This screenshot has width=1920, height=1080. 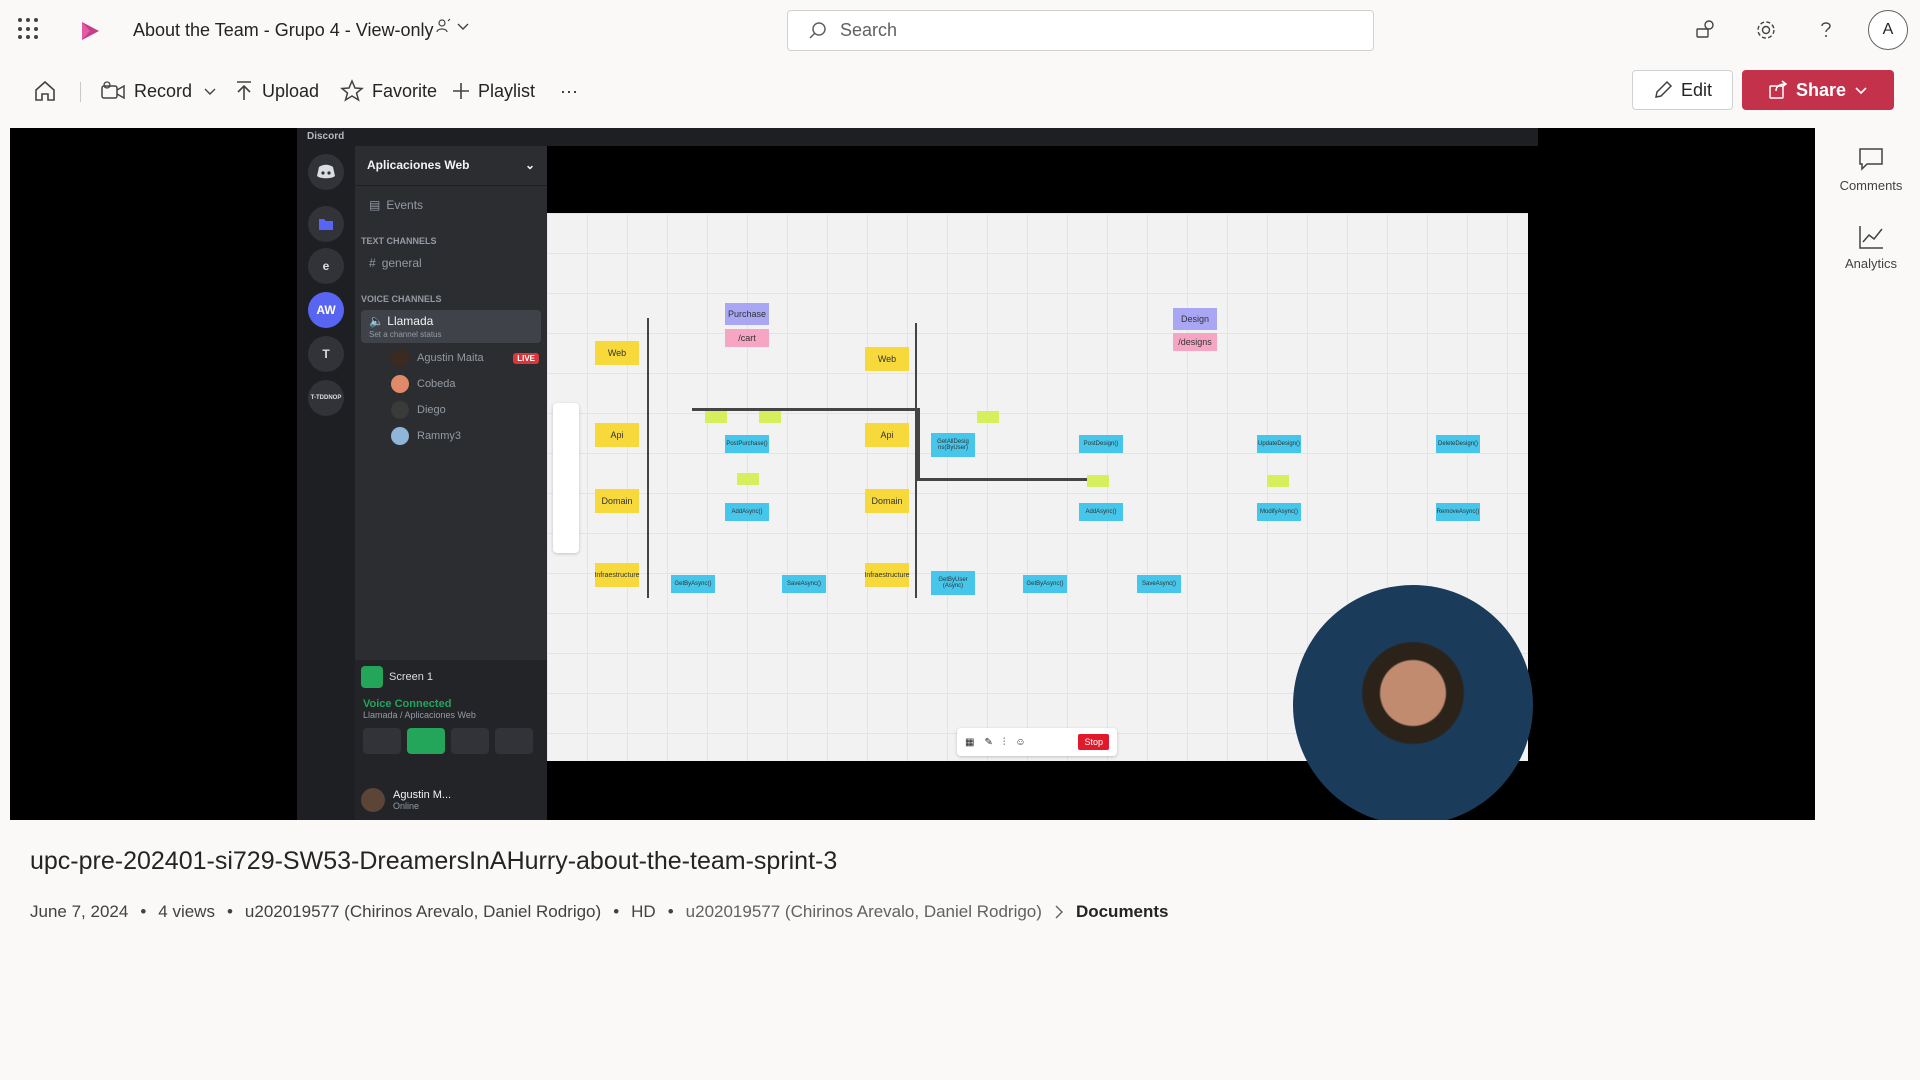 What do you see at coordinates (405, 334) in the screenshot?
I see `channel-status: Set a channel status` at bounding box center [405, 334].